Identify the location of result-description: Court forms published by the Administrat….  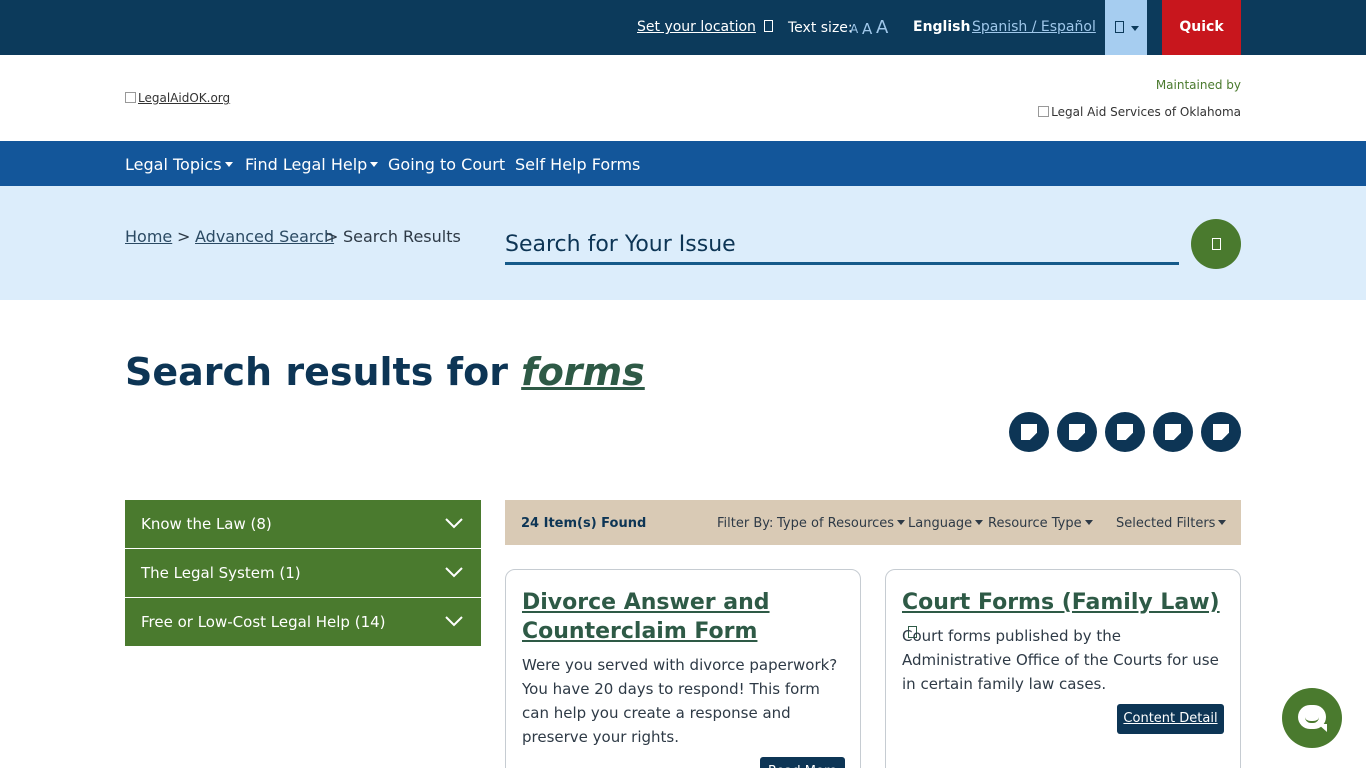
(1060, 660).